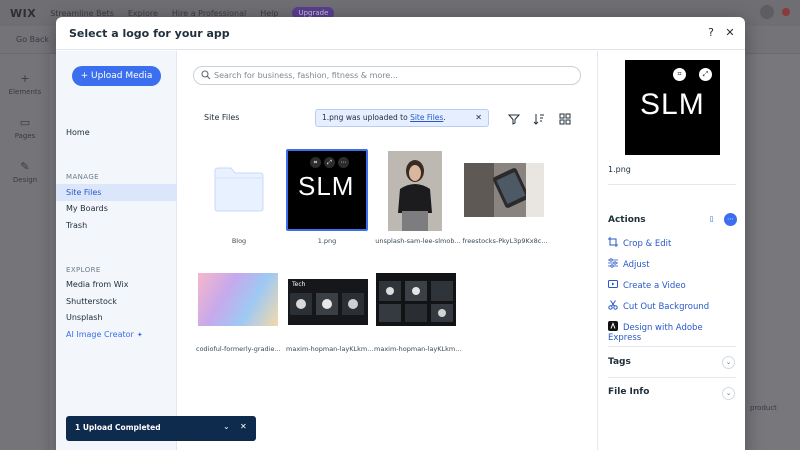 The height and width of the screenshot is (450, 800). I want to click on preview-crop-icon: ⌗, so click(679, 74).